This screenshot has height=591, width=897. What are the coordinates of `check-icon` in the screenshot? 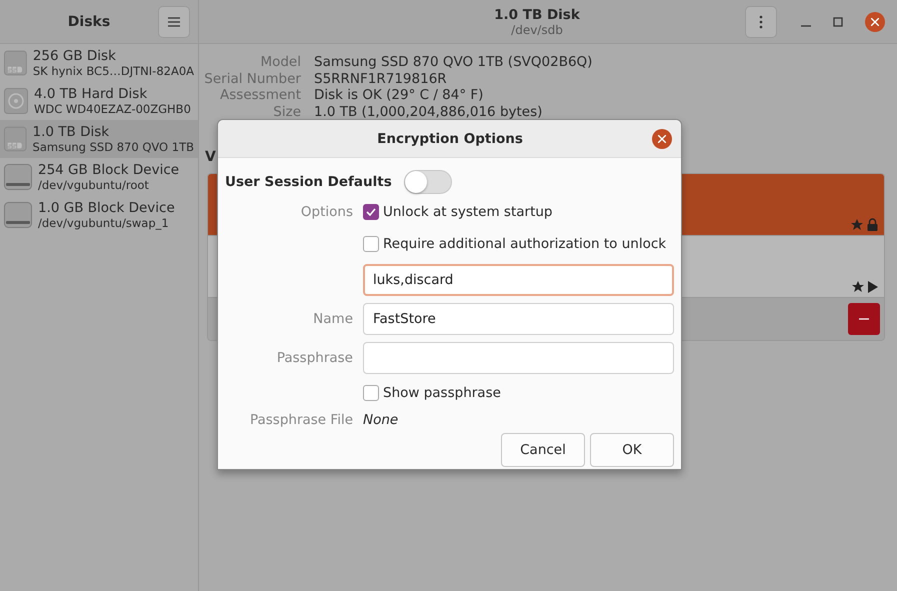 It's located at (371, 212).